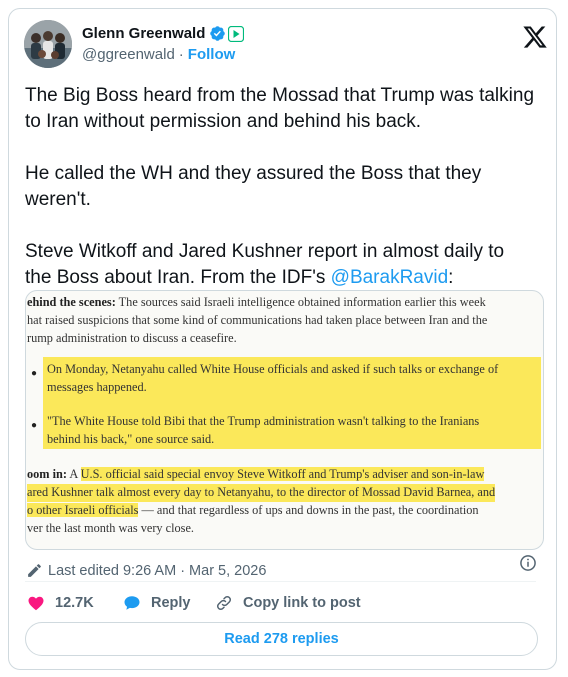 This screenshot has width=568, height=677. I want to click on article-highlight: o other Israeli officials, so click(83, 510).